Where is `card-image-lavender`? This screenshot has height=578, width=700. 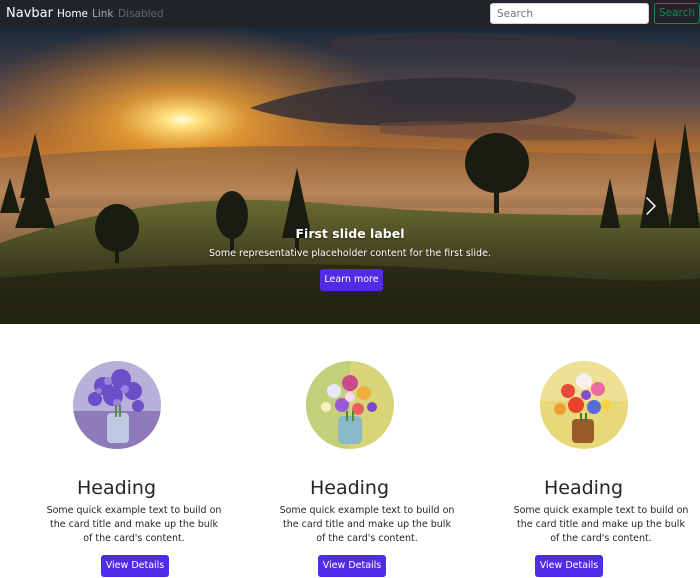
card-image-lavender is located at coordinates (117, 405).